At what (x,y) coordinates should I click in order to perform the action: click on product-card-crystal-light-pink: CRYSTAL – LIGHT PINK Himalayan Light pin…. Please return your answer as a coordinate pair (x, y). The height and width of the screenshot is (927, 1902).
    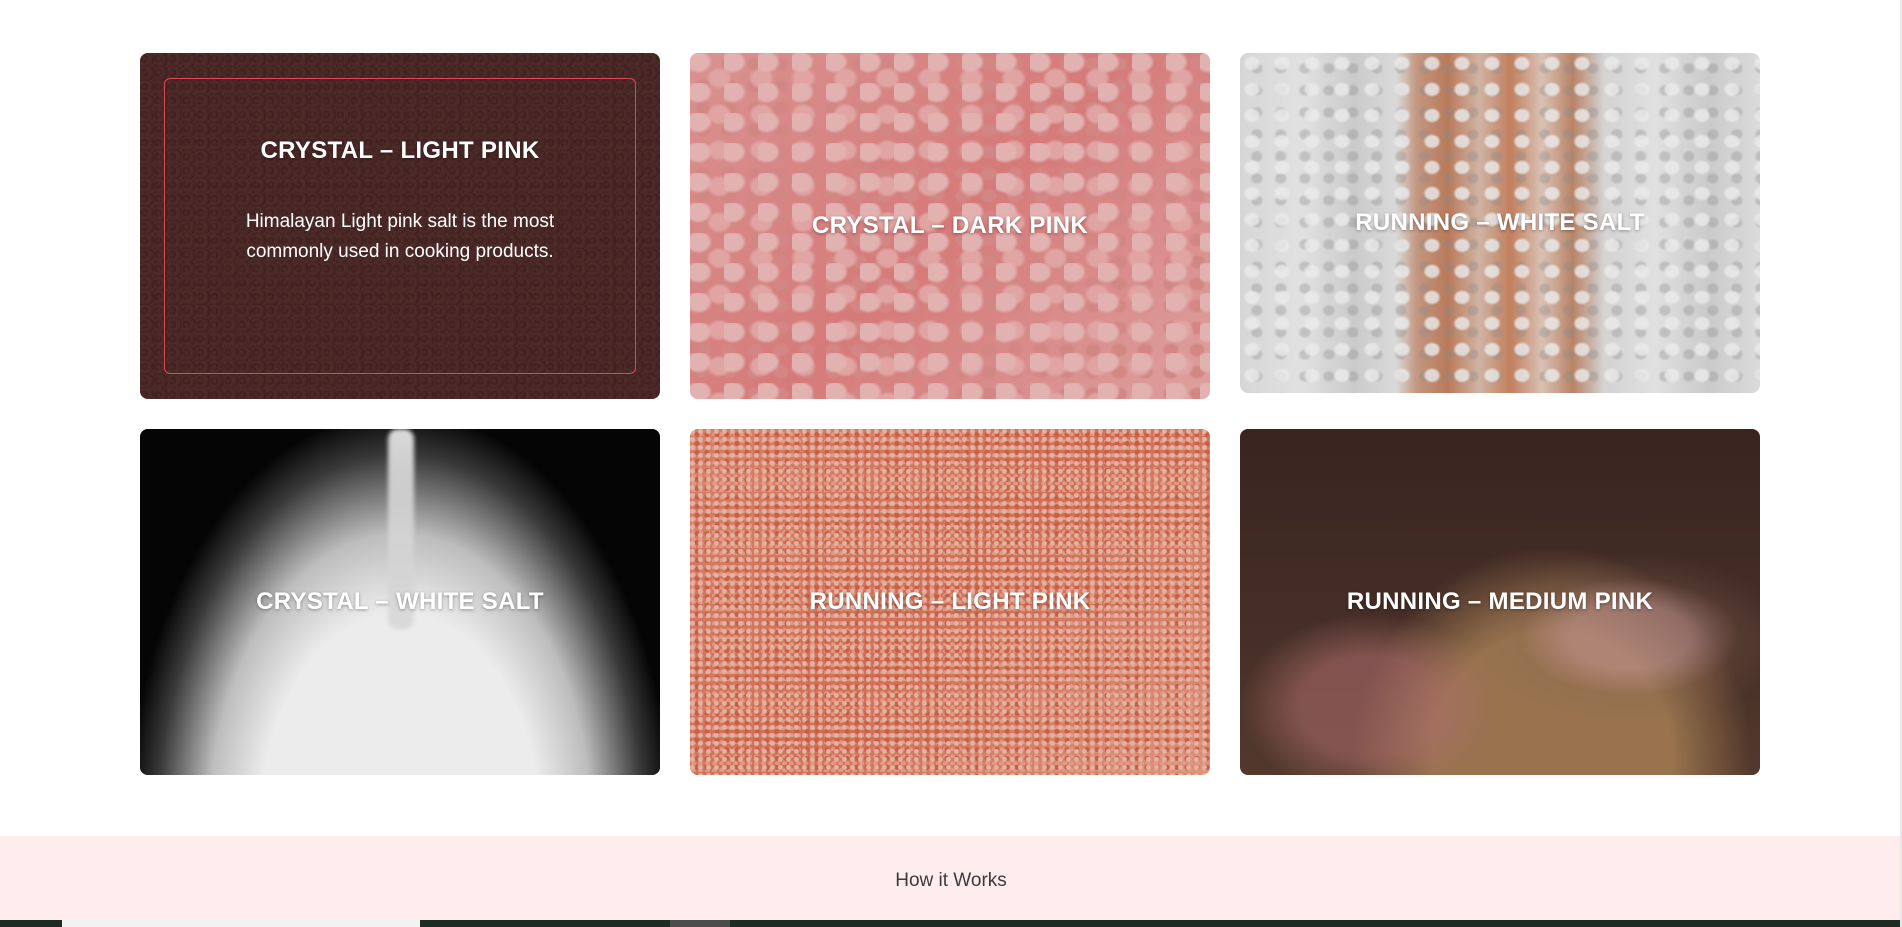
    Looking at the image, I should click on (400, 226).